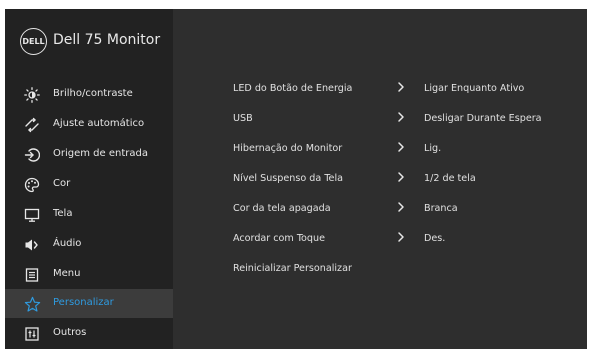 The height and width of the screenshot is (355, 592). I want to click on setting-value: Lig., so click(433, 148).